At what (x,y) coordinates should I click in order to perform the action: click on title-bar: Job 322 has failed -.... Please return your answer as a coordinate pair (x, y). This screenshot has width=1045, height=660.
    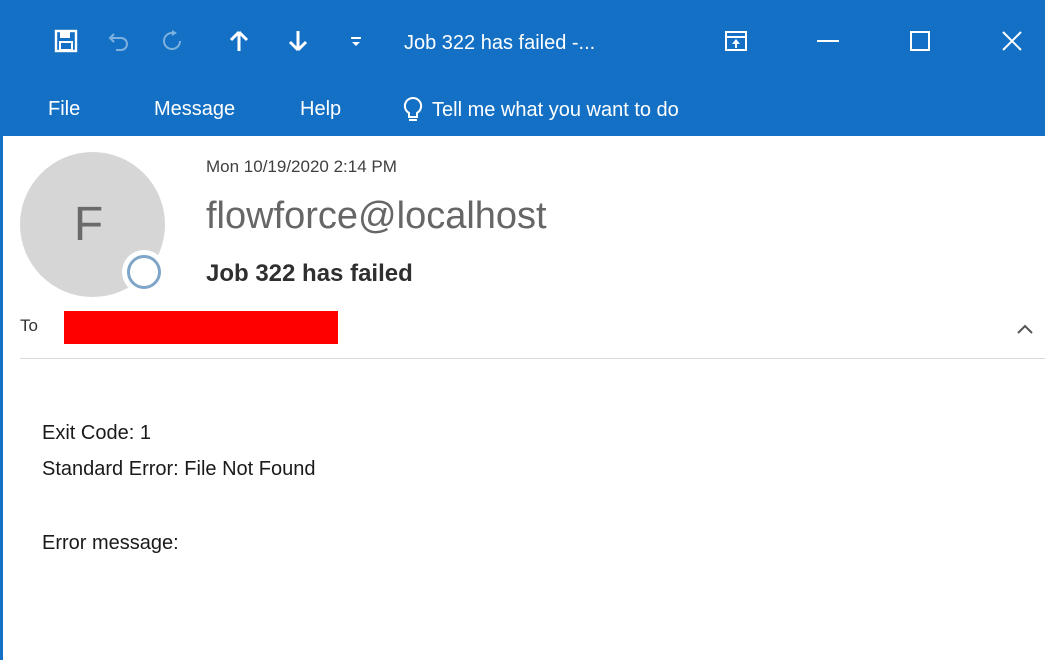
    Looking at the image, I should click on (522, 42).